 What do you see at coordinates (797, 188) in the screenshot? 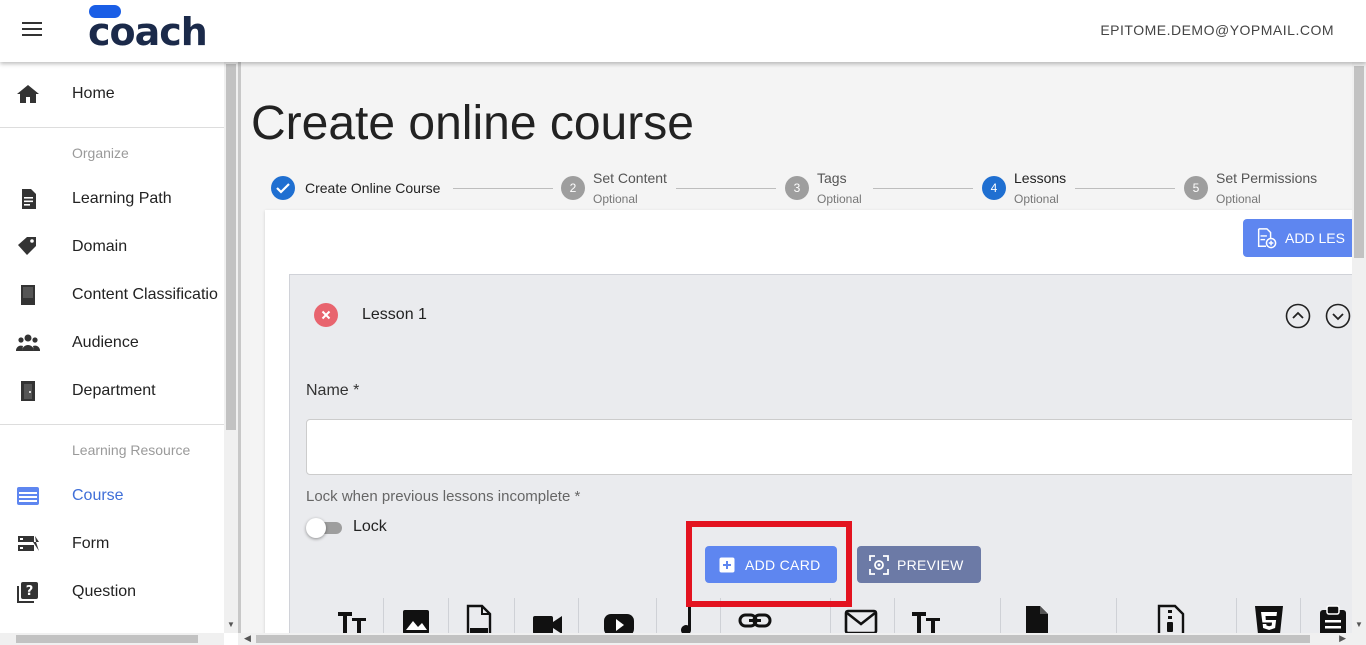
I see `step-number: 3` at bounding box center [797, 188].